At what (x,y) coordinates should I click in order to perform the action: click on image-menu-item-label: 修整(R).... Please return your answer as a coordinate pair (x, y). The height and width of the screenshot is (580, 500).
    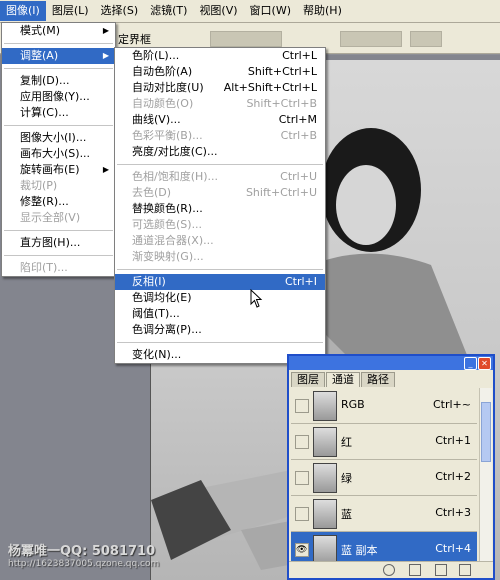
    Looking at the image, I should click on (44, 201).